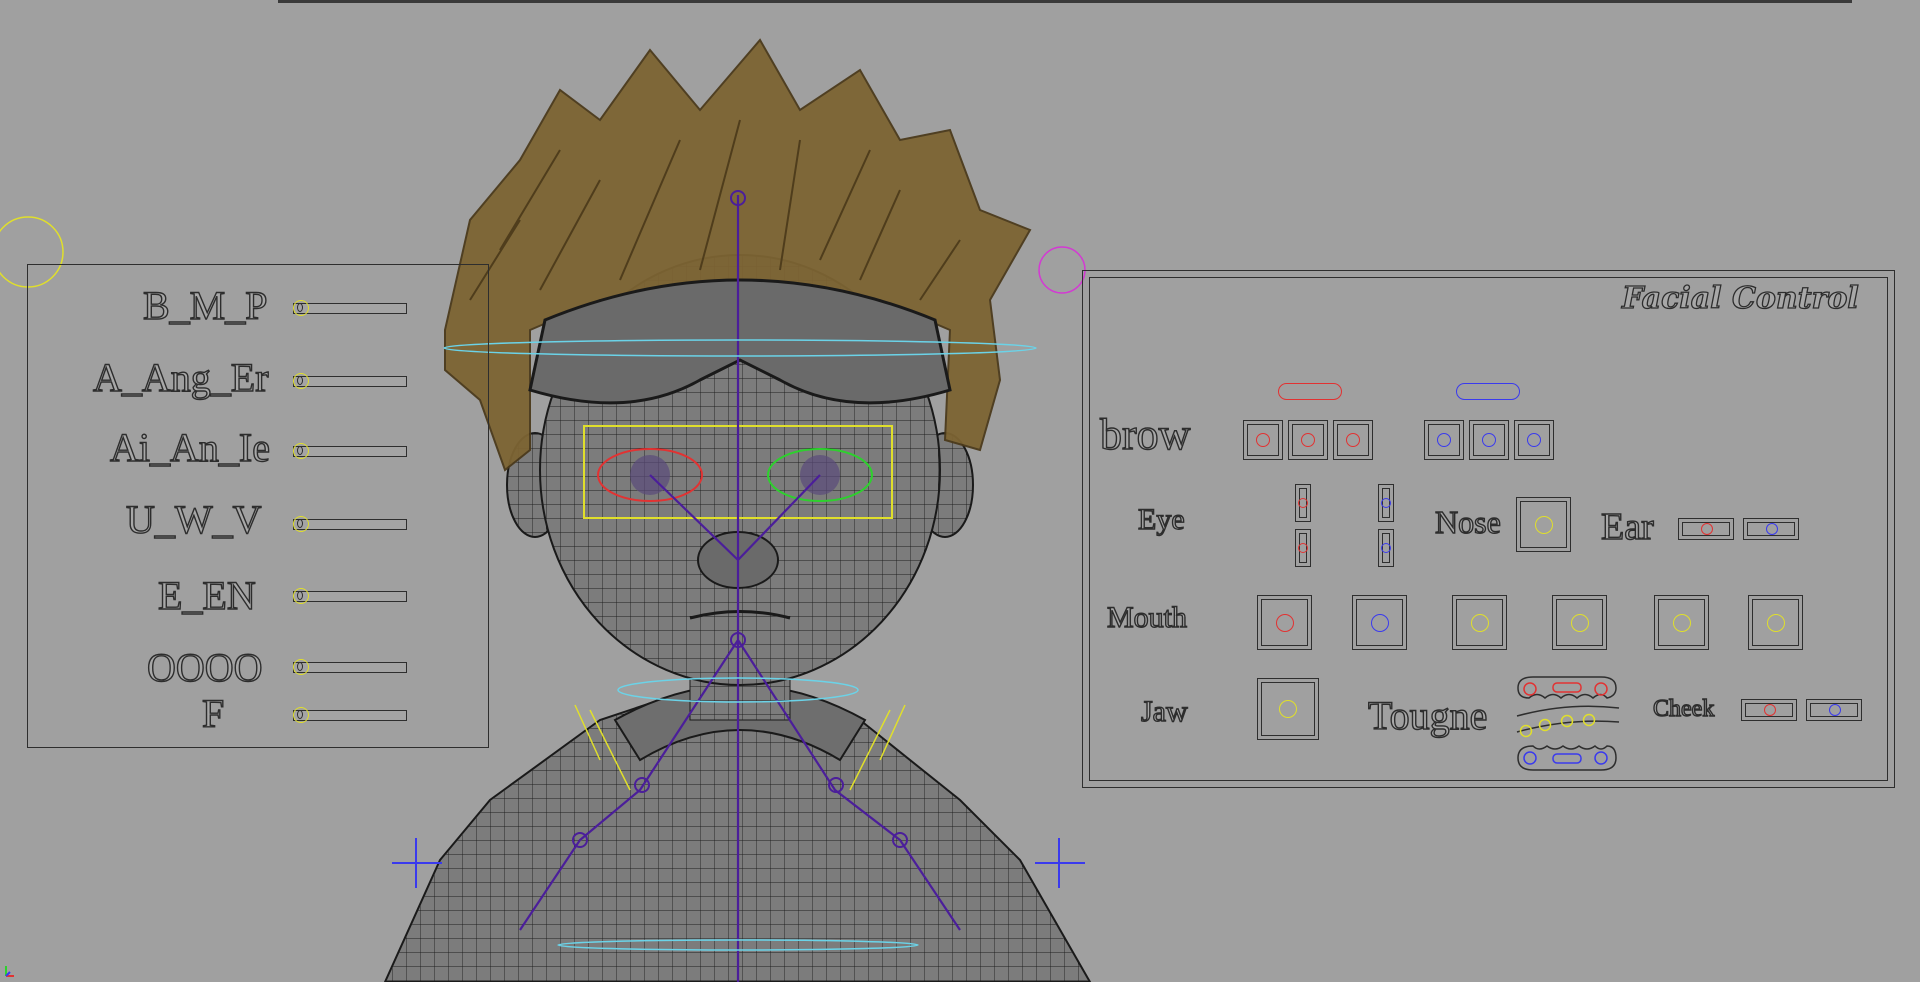 Image resolution: width=1920 pixels, height=982 pixels. What do you see at coordinates (1444, 440) in the screenshot?
I see `right-brow-inner-ctrl` at bounding box center [1444, 440].